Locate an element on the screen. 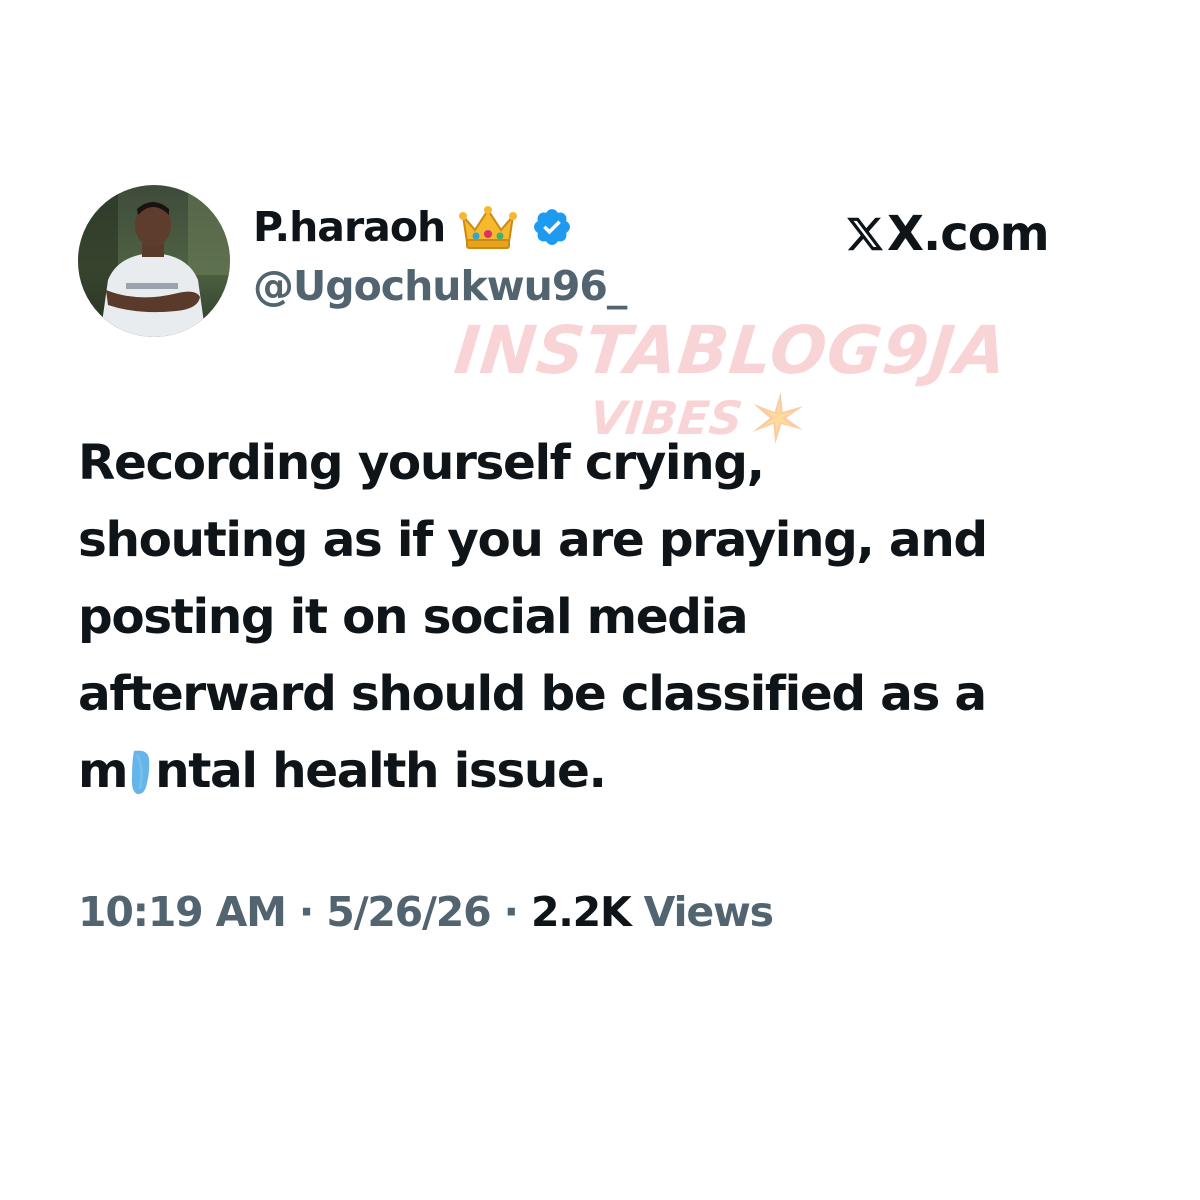  watermark-main: INSTABLOG9JA is located at coordinates (731, 350).